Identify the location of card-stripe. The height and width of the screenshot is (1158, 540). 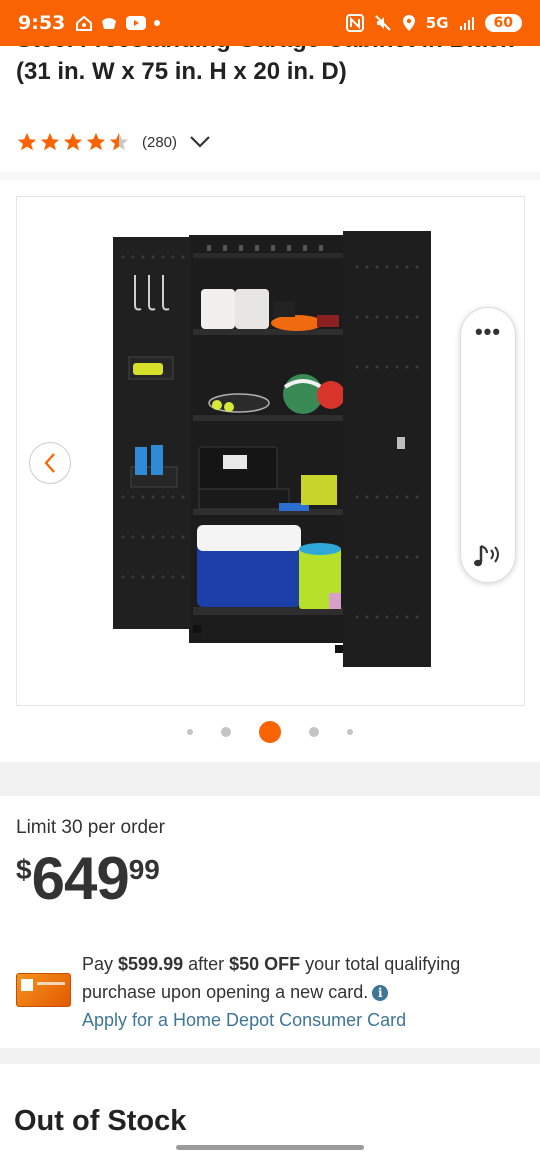
(51, 983).